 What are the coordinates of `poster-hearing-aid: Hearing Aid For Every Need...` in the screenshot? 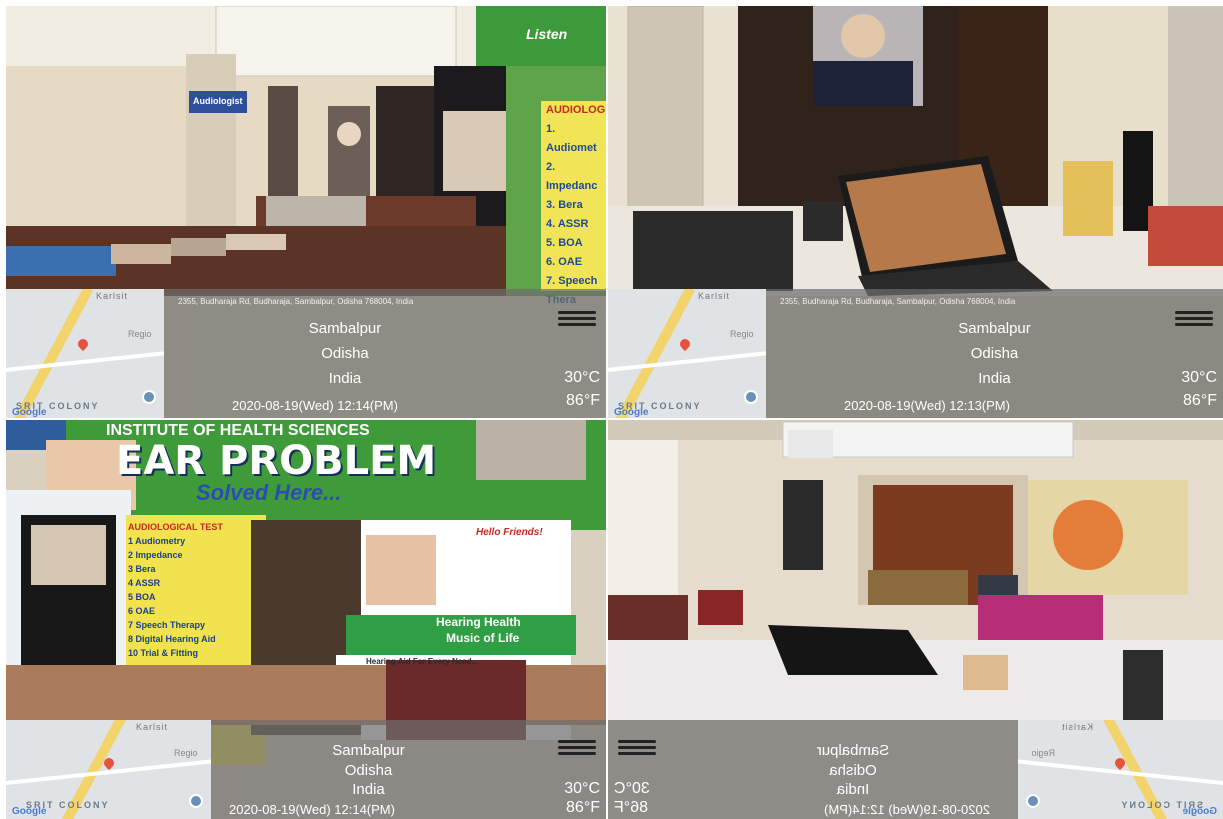 It's located at (422, 661).